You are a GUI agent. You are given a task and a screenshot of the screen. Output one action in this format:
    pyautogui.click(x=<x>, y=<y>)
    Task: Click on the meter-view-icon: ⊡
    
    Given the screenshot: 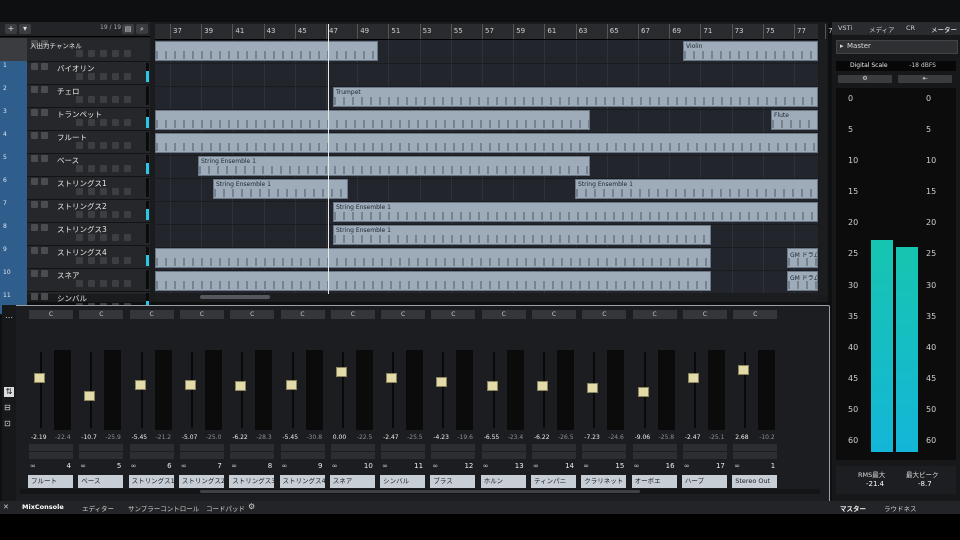 What is the action you would take?
    pyautogui.click(x=7, y=423)
    